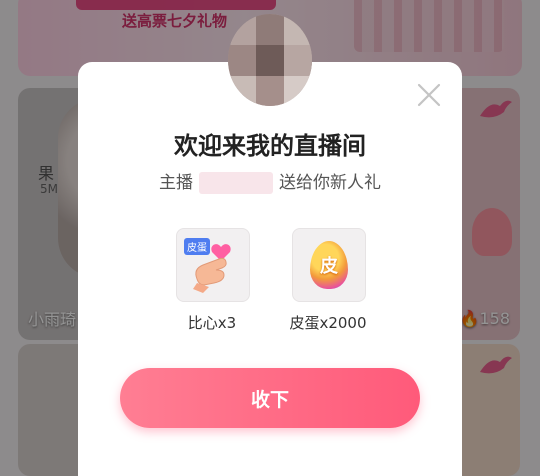 Image resolution: width=540 pixels, height=476 pixels. What do you see at coordinates (213, 265) in the screenshot?
I see `gift-item-finger-heart: 皮蛋` at bounding box center [213, 265].